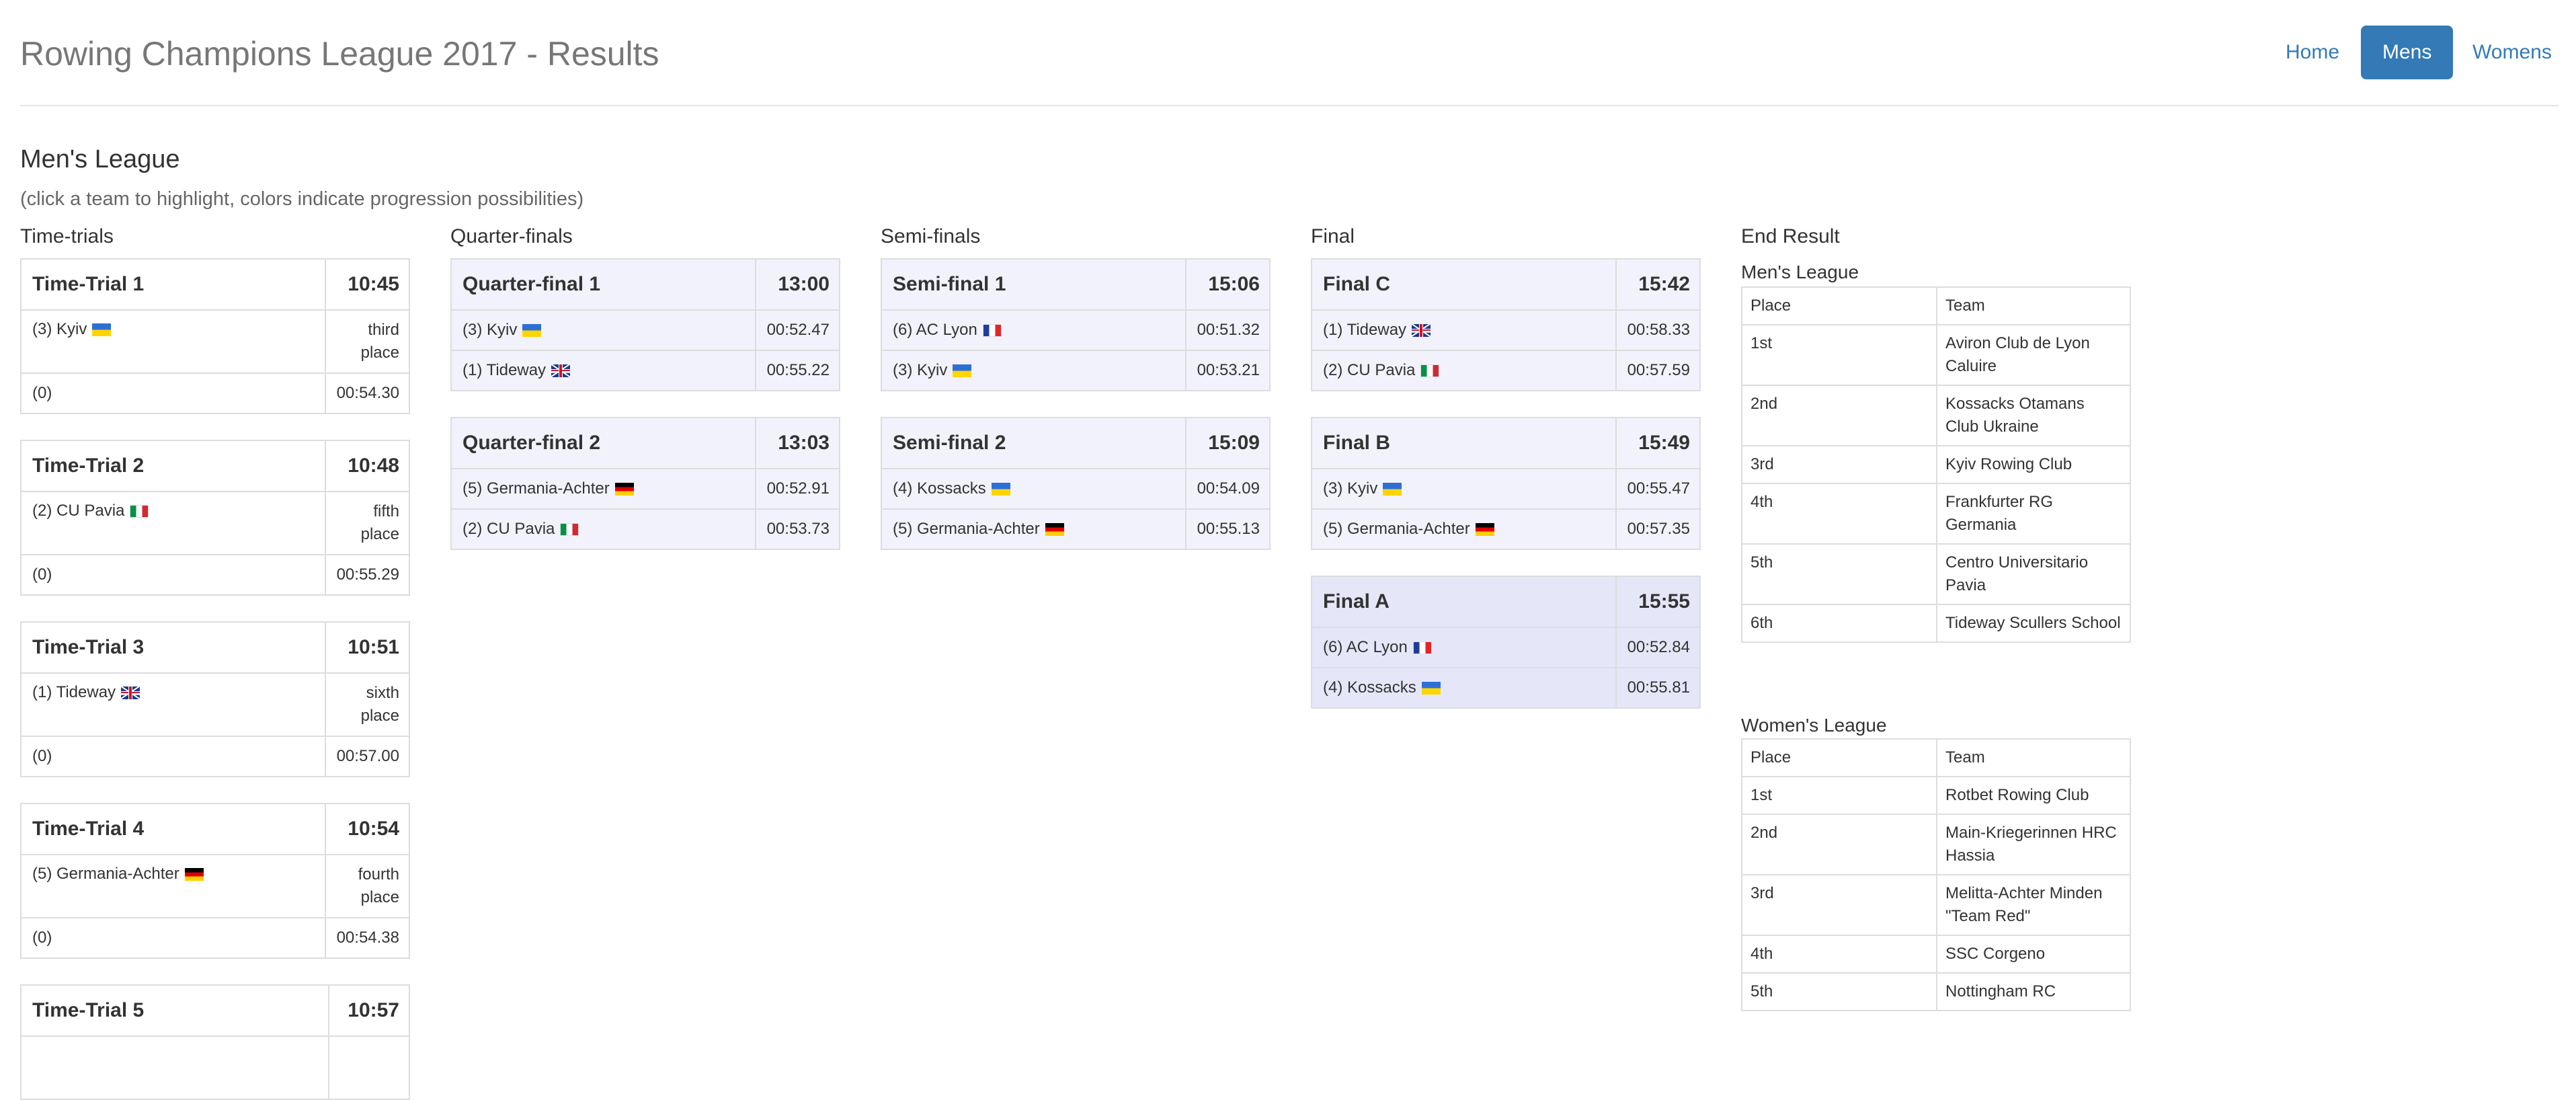 The height and width of the screenshot is (1100, 2576). Describe the element at coordinates (173, 284) in the screenshot. I see `match-name: Time-Trial 1` at that location.